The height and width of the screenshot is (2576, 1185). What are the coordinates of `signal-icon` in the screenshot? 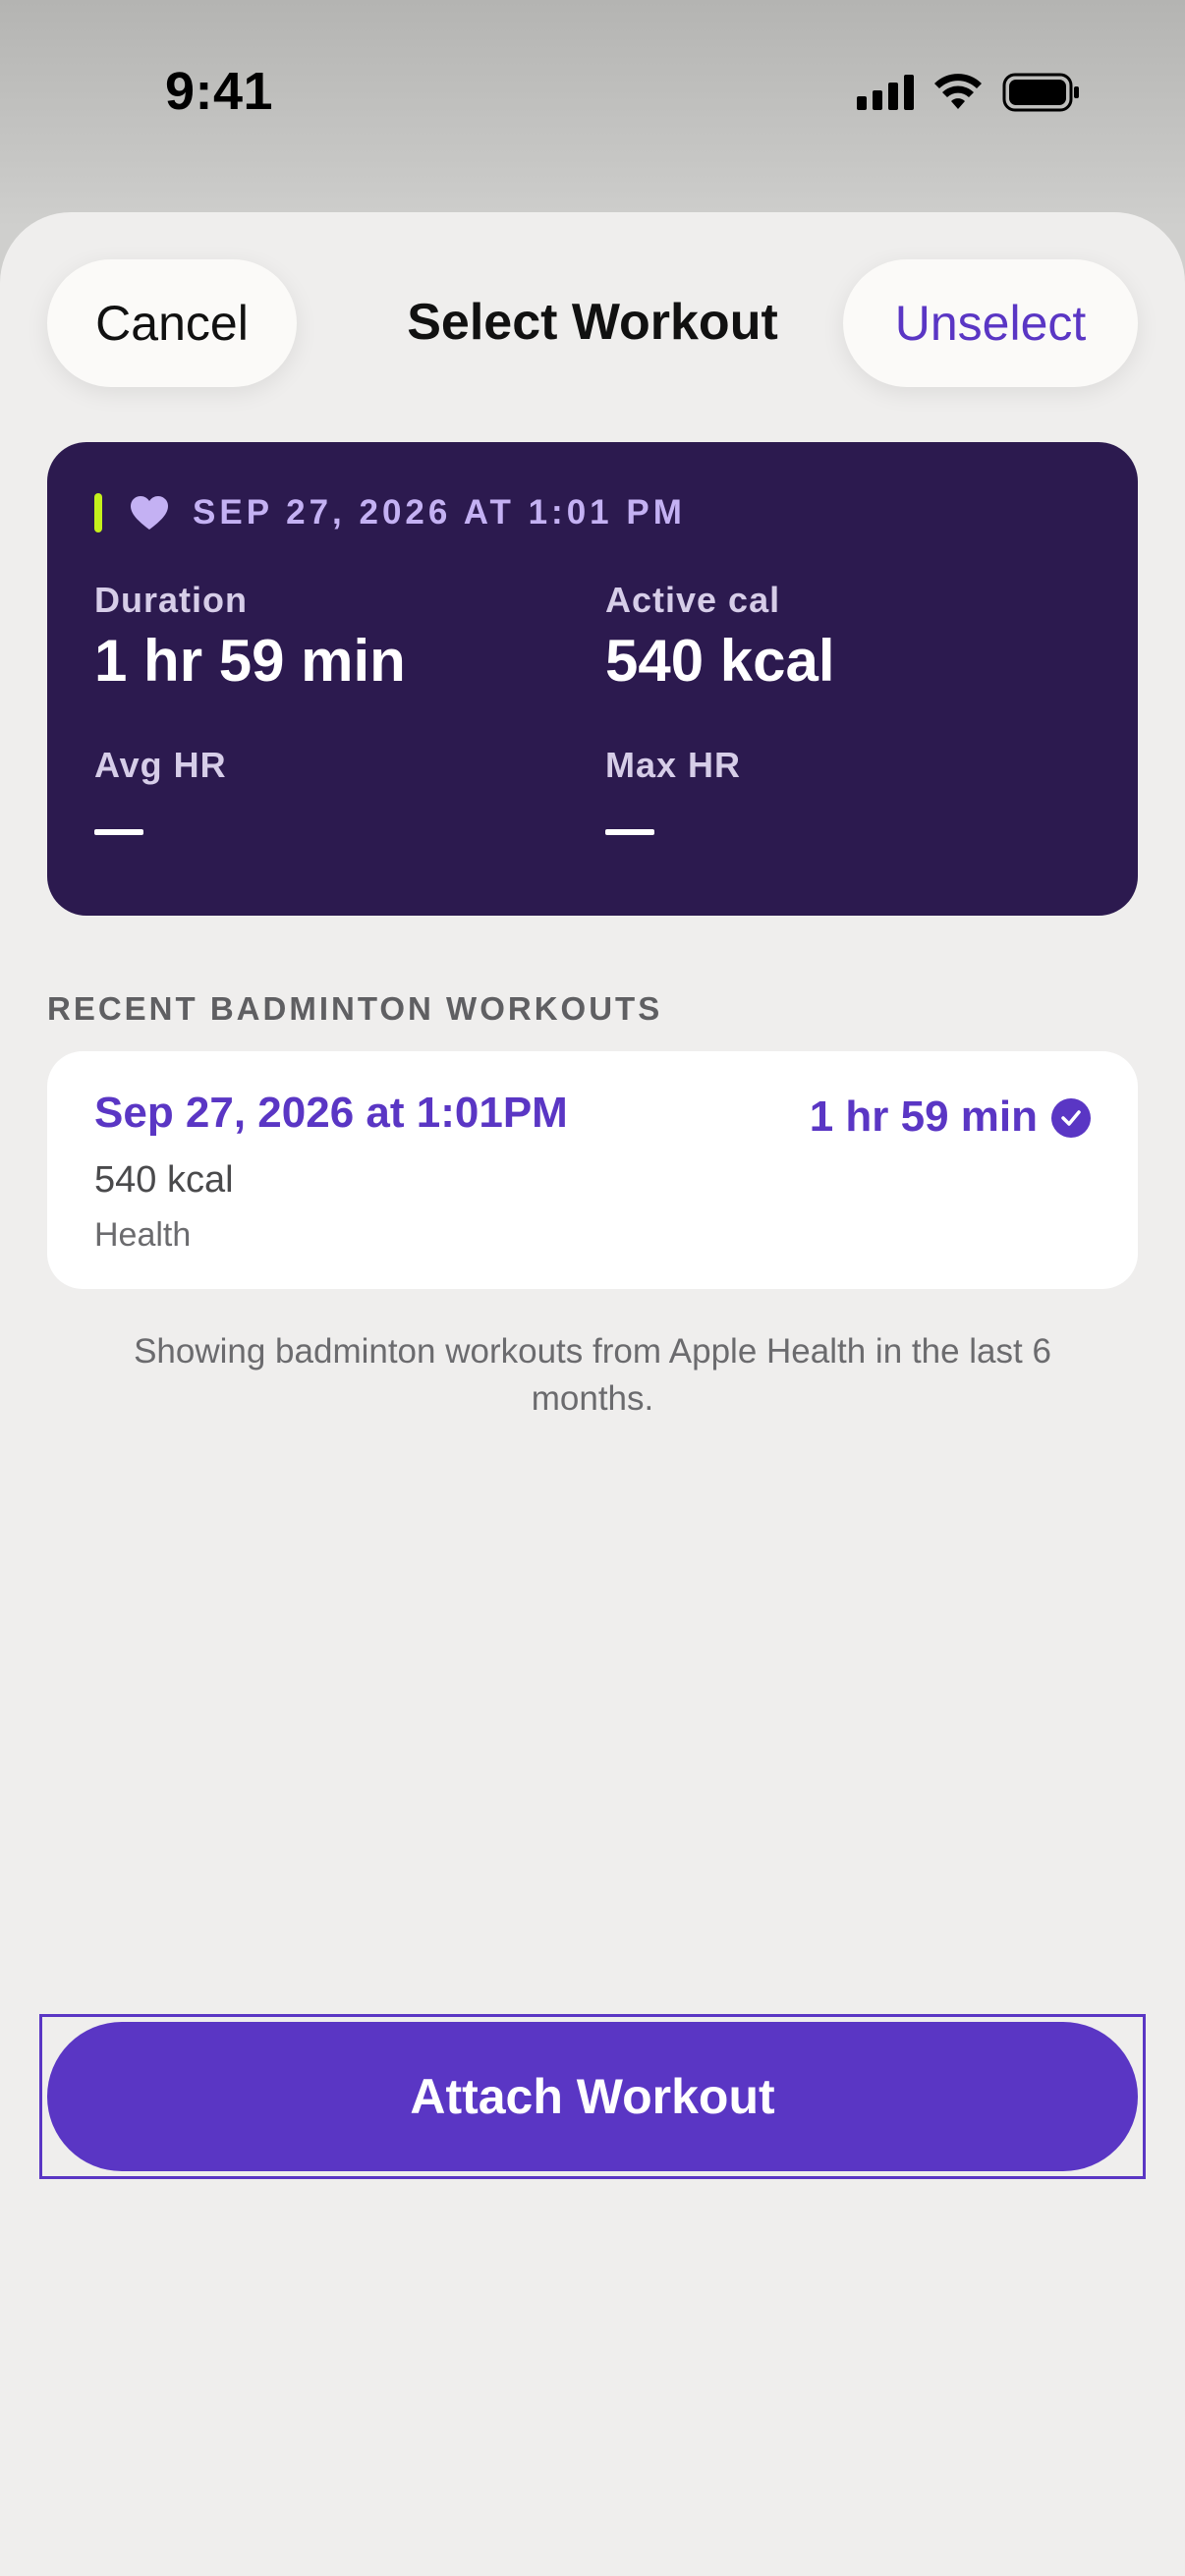 It's located at (886, 92).